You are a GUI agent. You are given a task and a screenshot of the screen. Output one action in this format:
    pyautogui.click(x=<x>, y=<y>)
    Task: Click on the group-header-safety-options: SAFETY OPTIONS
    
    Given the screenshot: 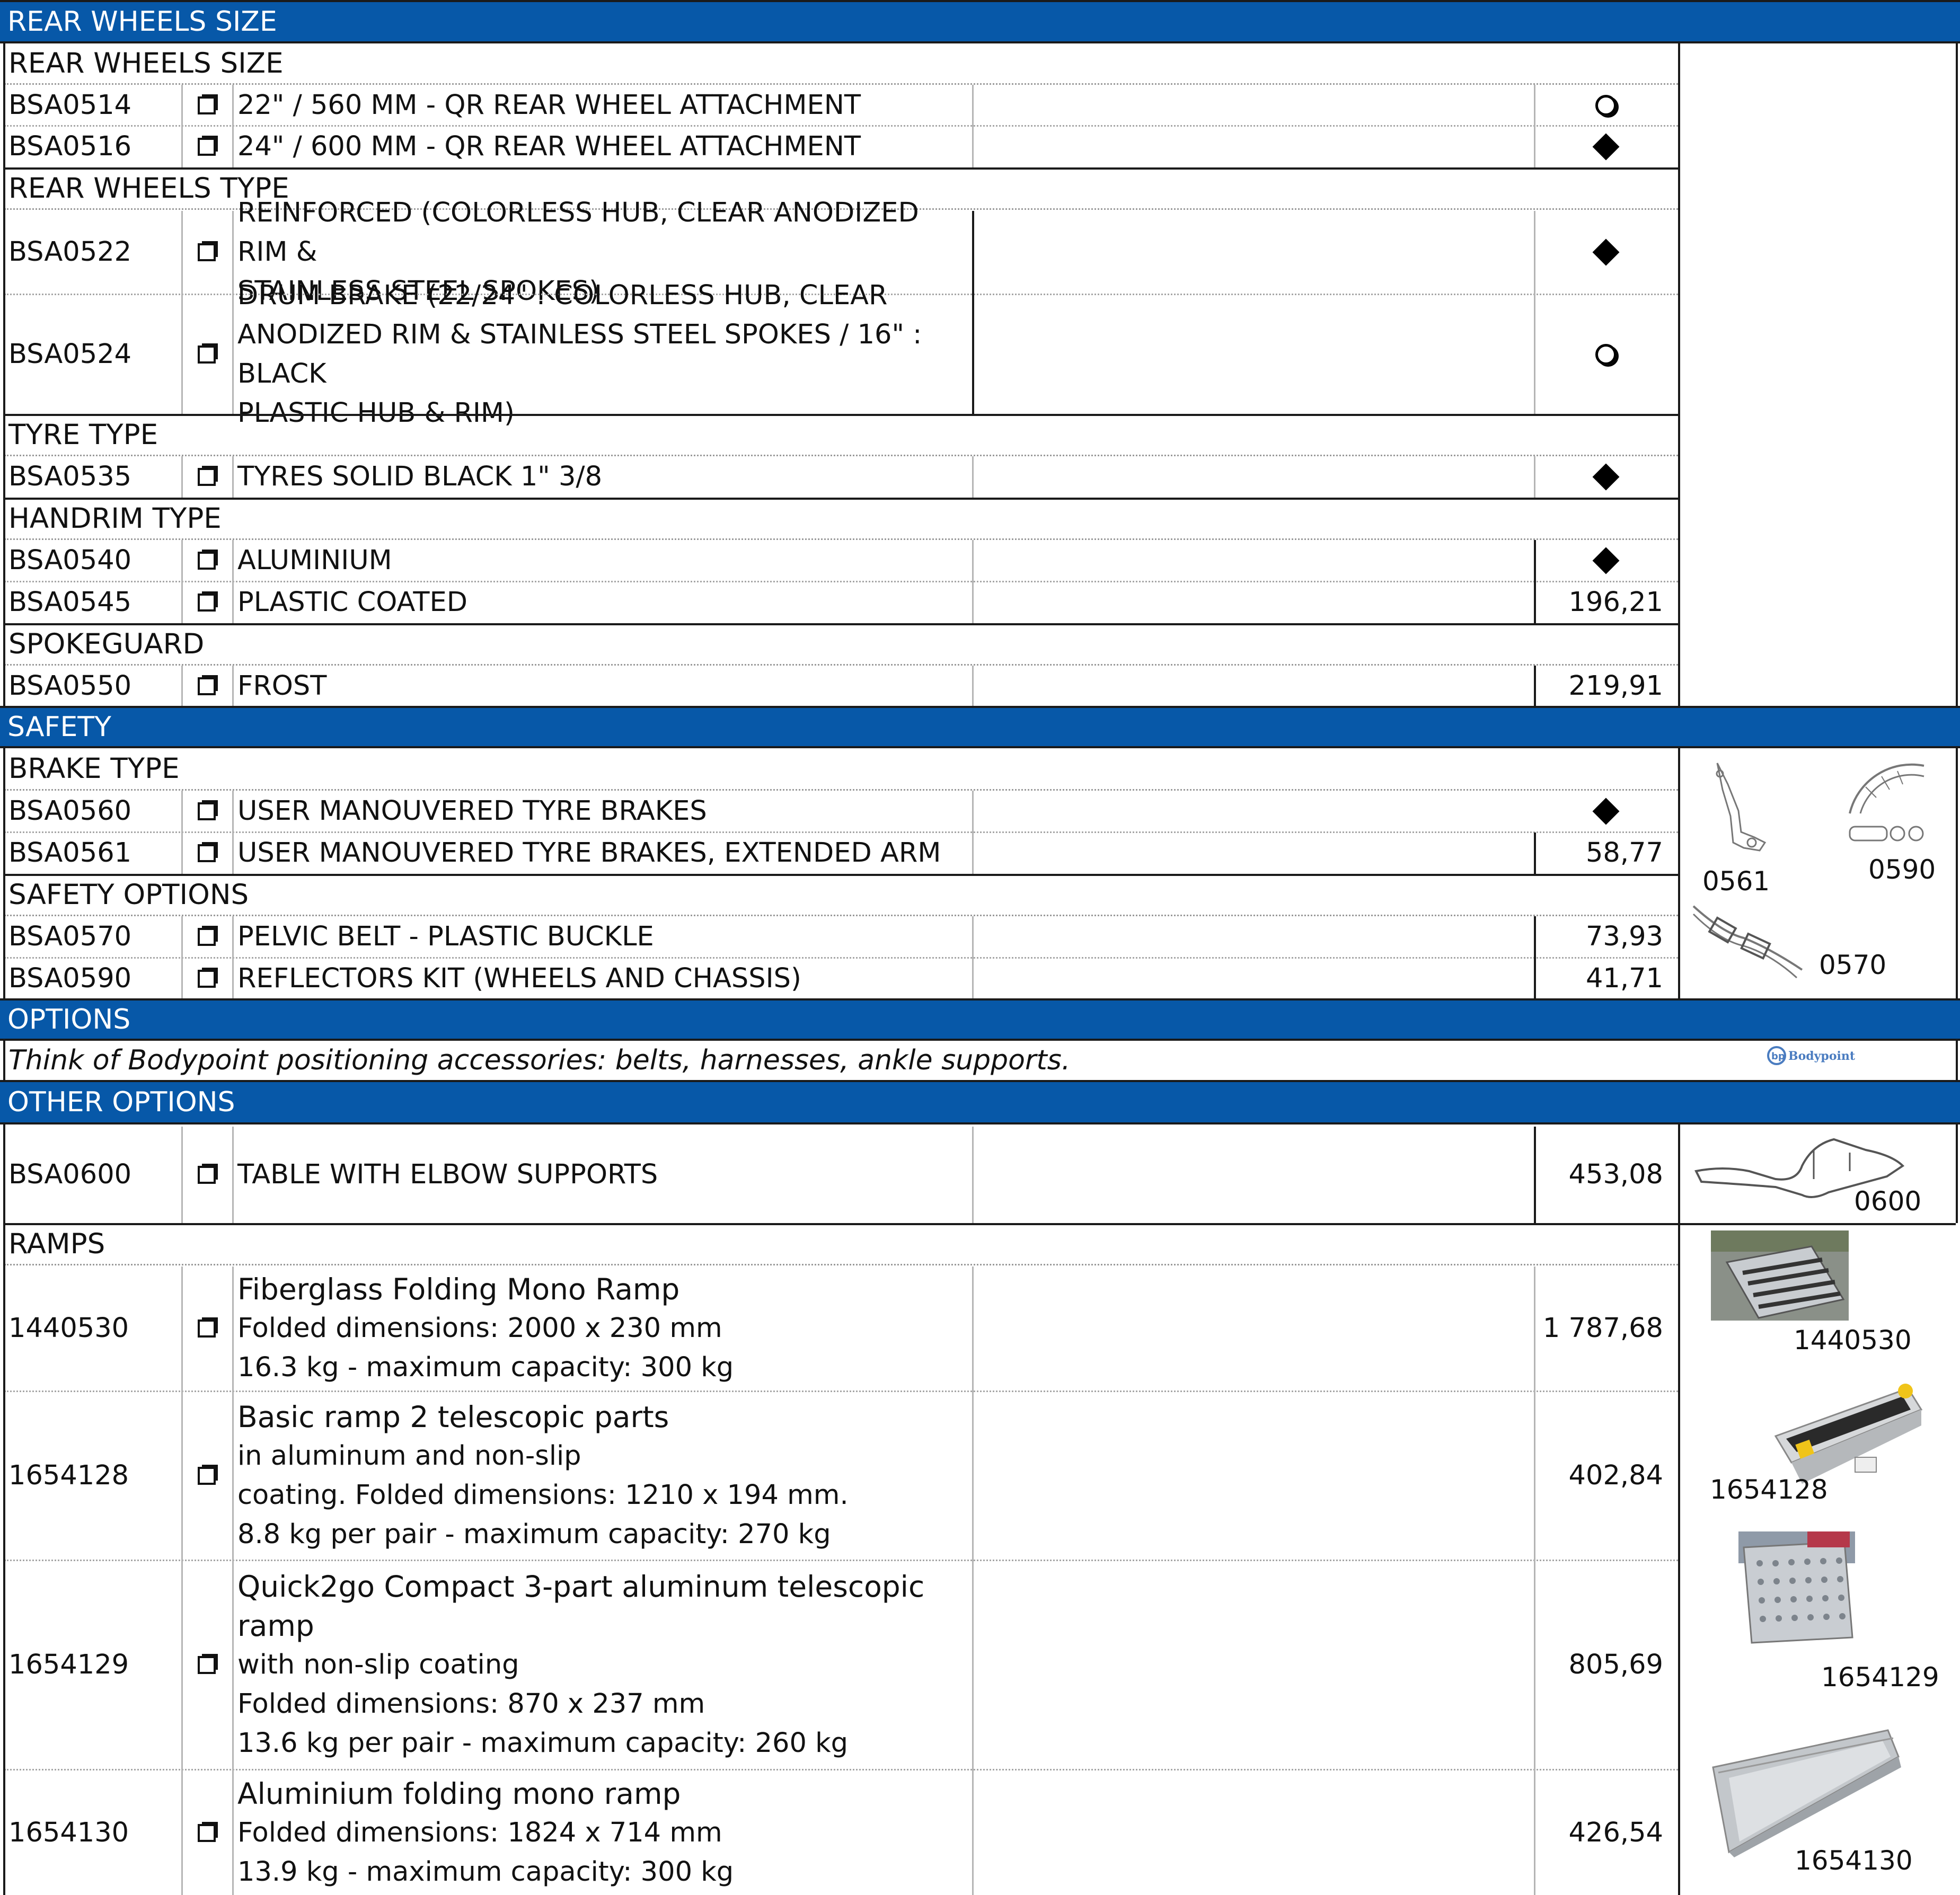 What is the action you would take?
    pyautogui.click(x=841, y=896)
    